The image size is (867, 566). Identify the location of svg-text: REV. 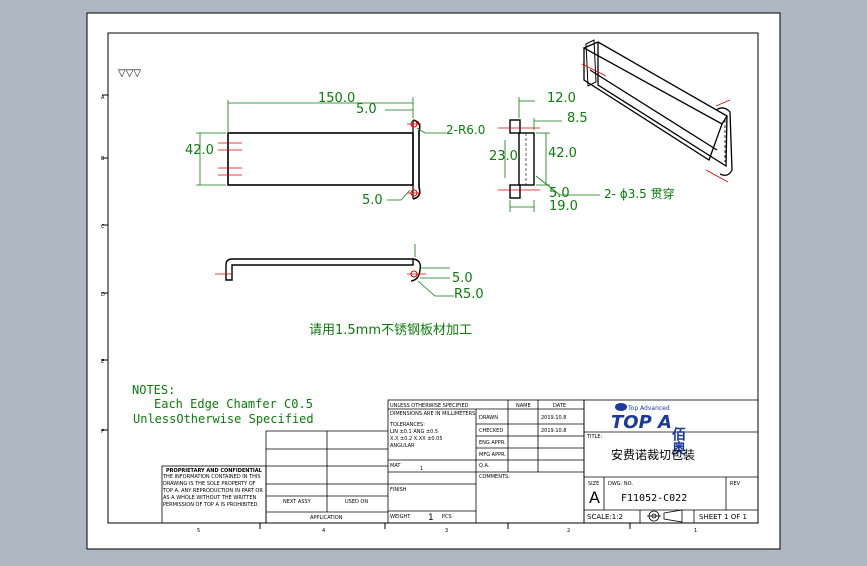
(735, 484).